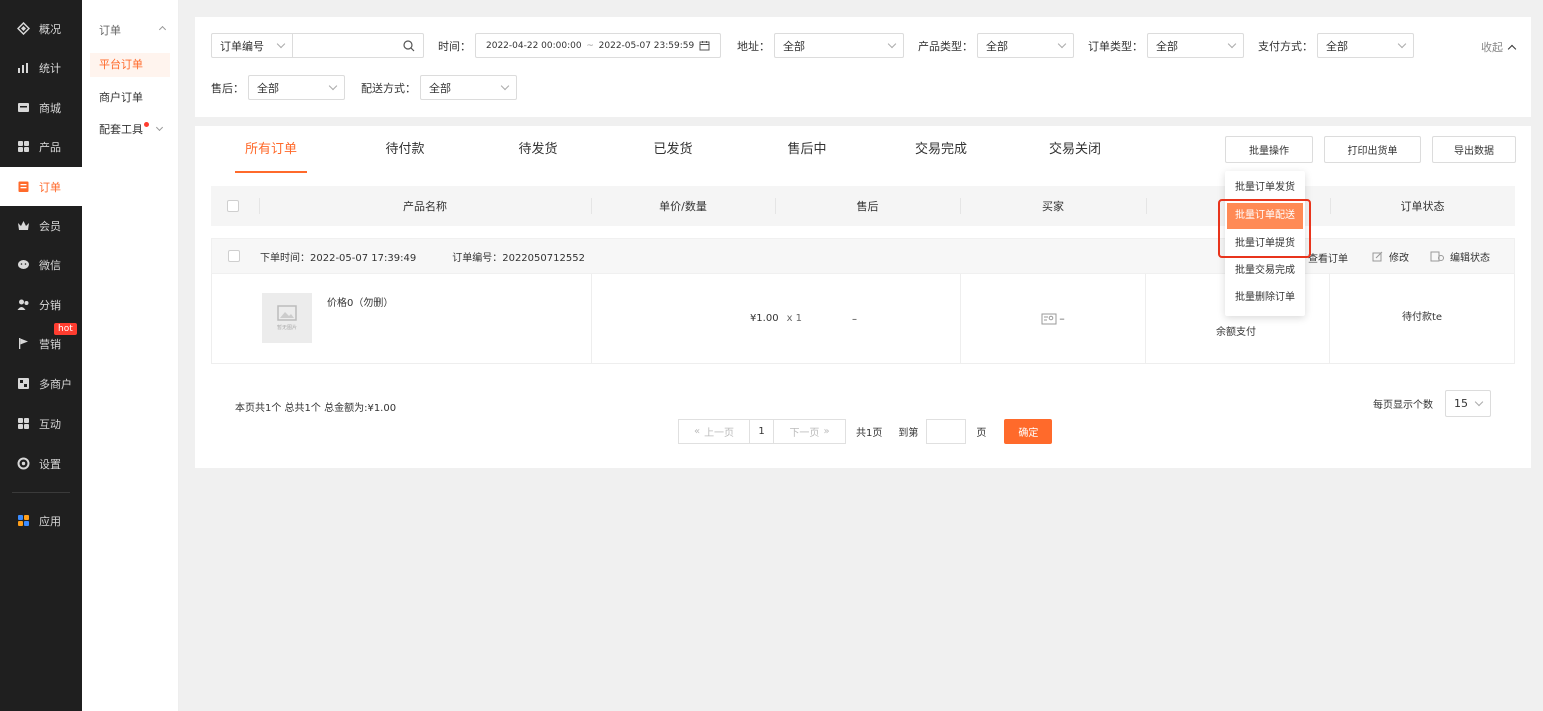 The height and width of the screenshot is (711, 1543). Describe the element at coordinates (130, 98) in the screenshot. I see `subnav-item-merchant-orders: 商户订单` at that location.